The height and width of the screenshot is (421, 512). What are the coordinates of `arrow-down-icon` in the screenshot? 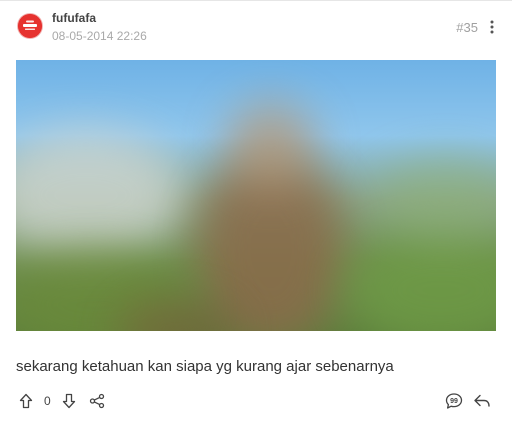 It's located at (69, 401).